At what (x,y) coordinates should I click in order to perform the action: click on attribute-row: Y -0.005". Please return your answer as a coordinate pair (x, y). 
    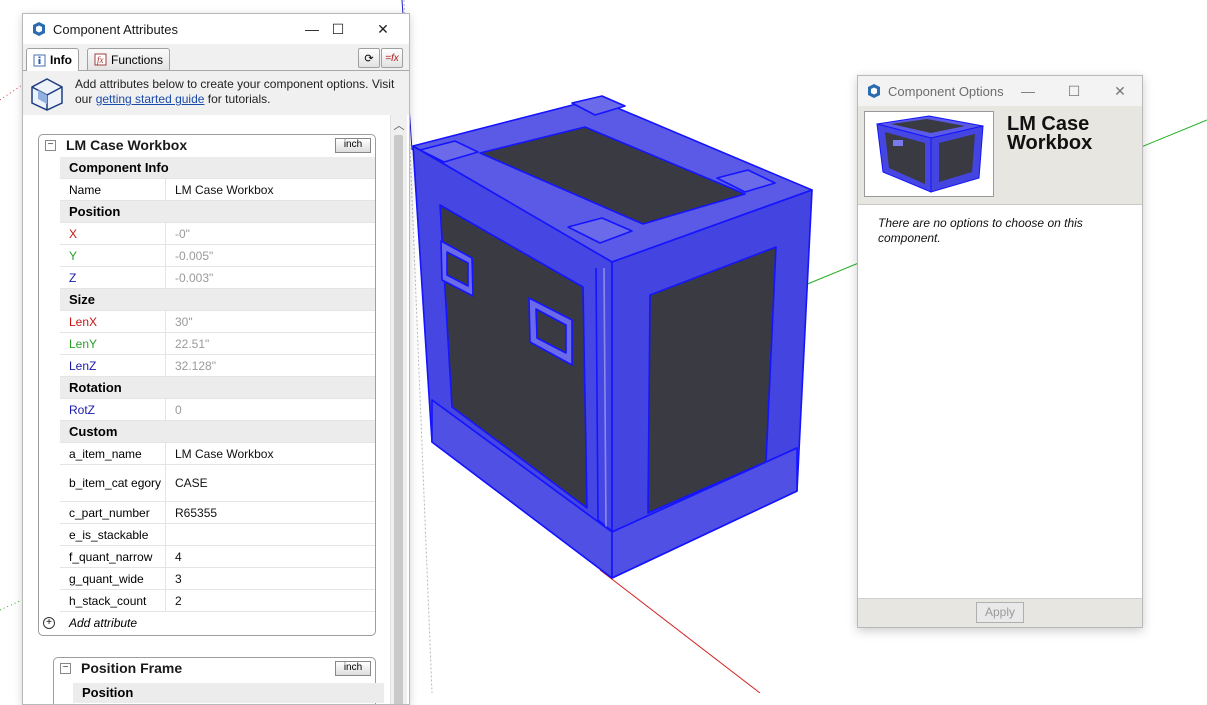
    Looking at the image, I should click on (217, 255).